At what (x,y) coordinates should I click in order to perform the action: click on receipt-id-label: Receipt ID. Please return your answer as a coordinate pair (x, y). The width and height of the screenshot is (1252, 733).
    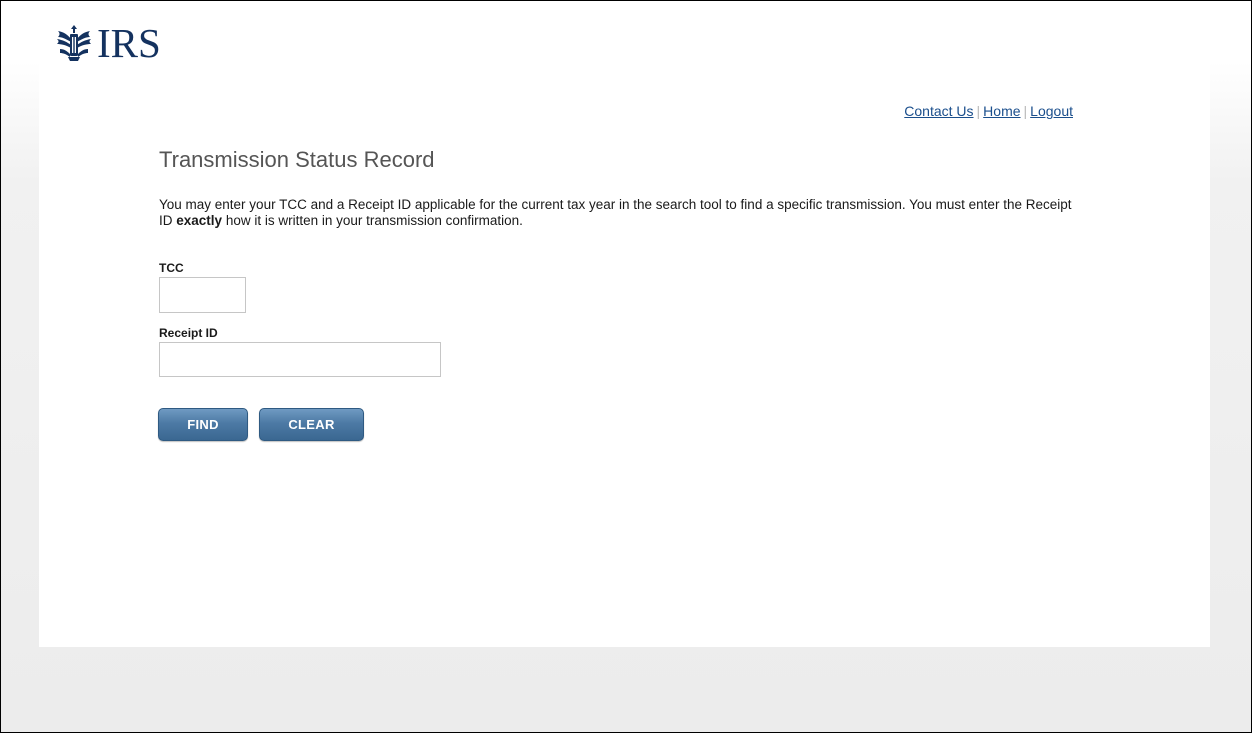
    Looking at the image, I should click on (188, 333).